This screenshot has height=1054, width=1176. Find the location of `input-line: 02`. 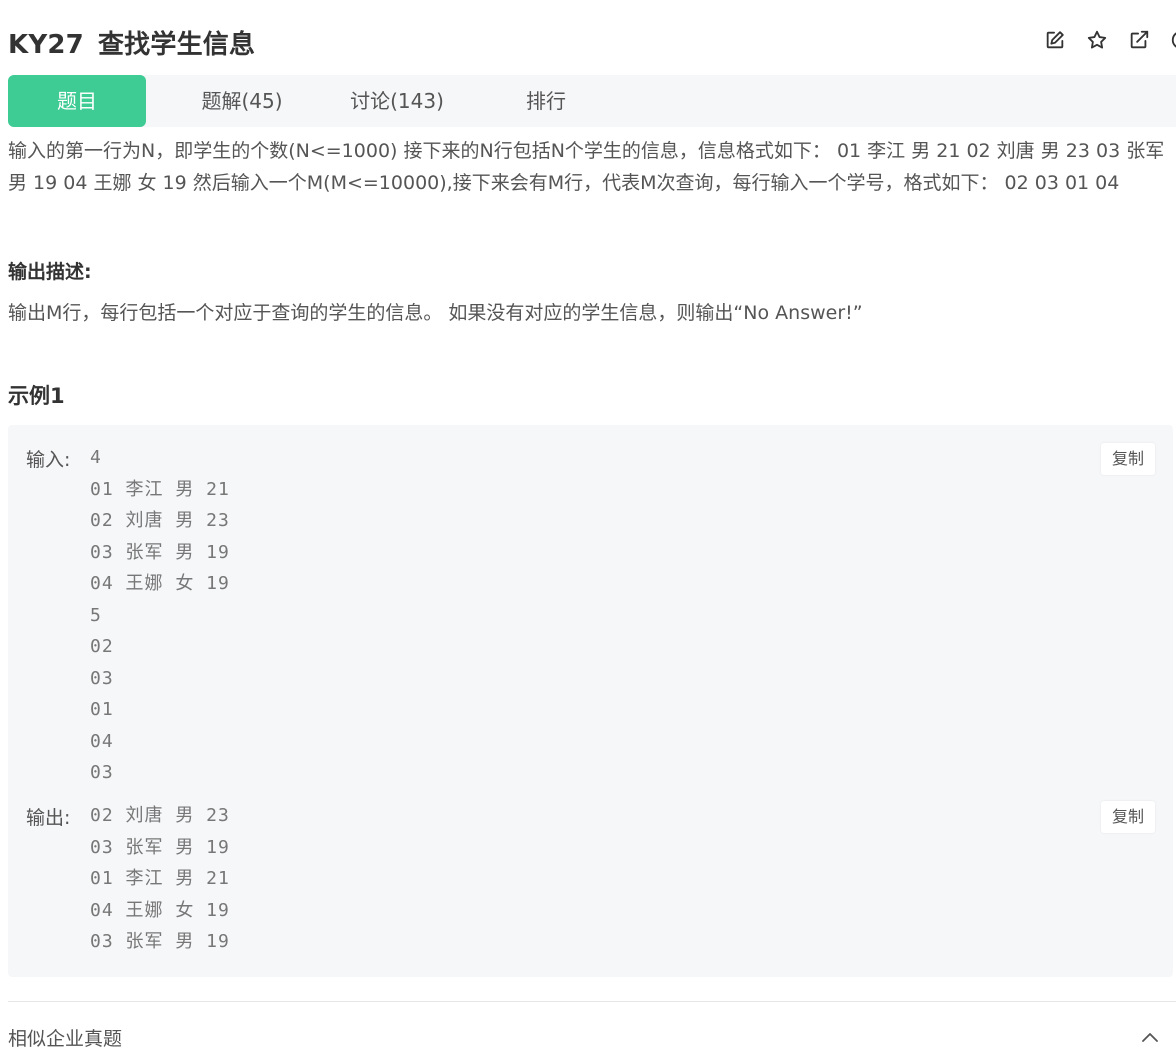

input-line: 02 is located at coordinates (102, 646).